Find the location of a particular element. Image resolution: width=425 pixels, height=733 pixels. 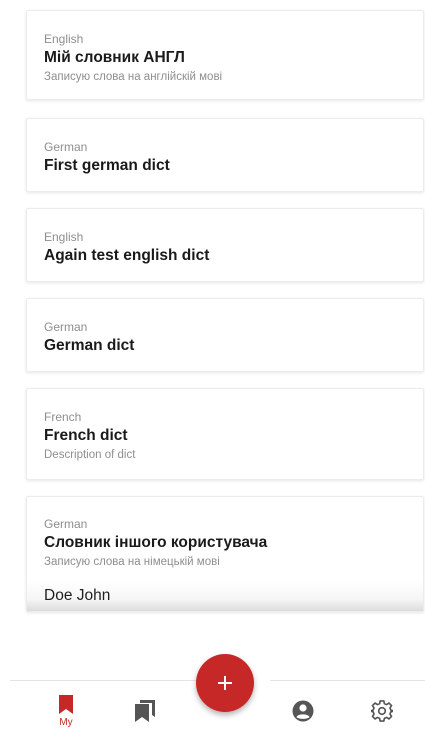

dictionary-card: German First german dict is located at coordinates (225, 155).